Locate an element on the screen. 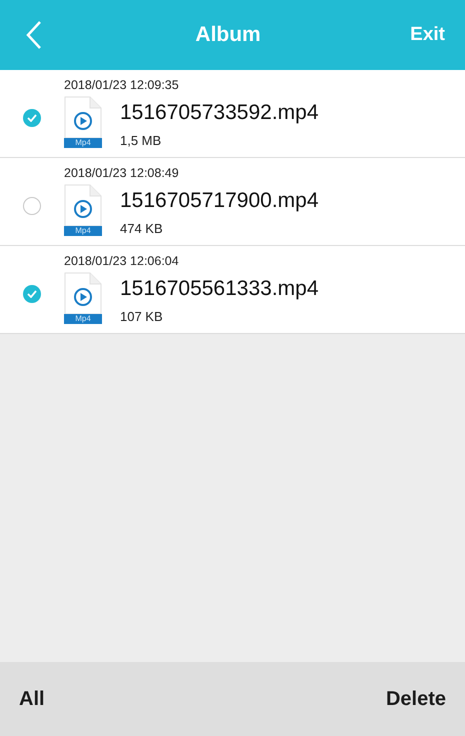  select-all-button: All is located at coordinates (32, 699).